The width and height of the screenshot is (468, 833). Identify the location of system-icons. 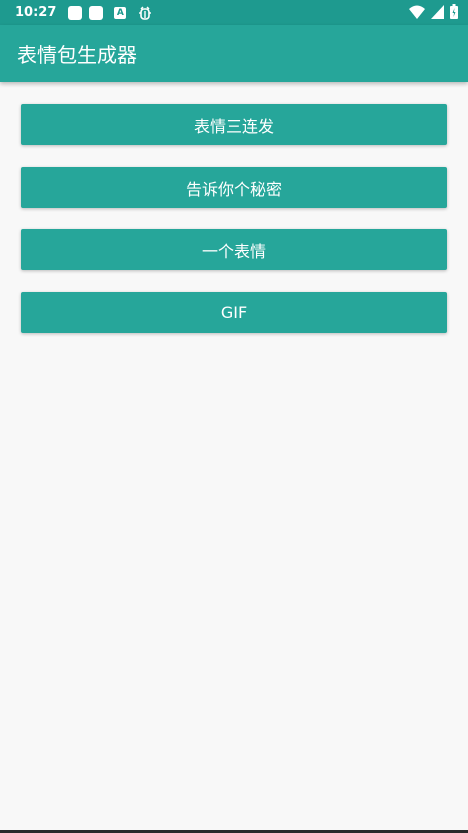
(433, 11).